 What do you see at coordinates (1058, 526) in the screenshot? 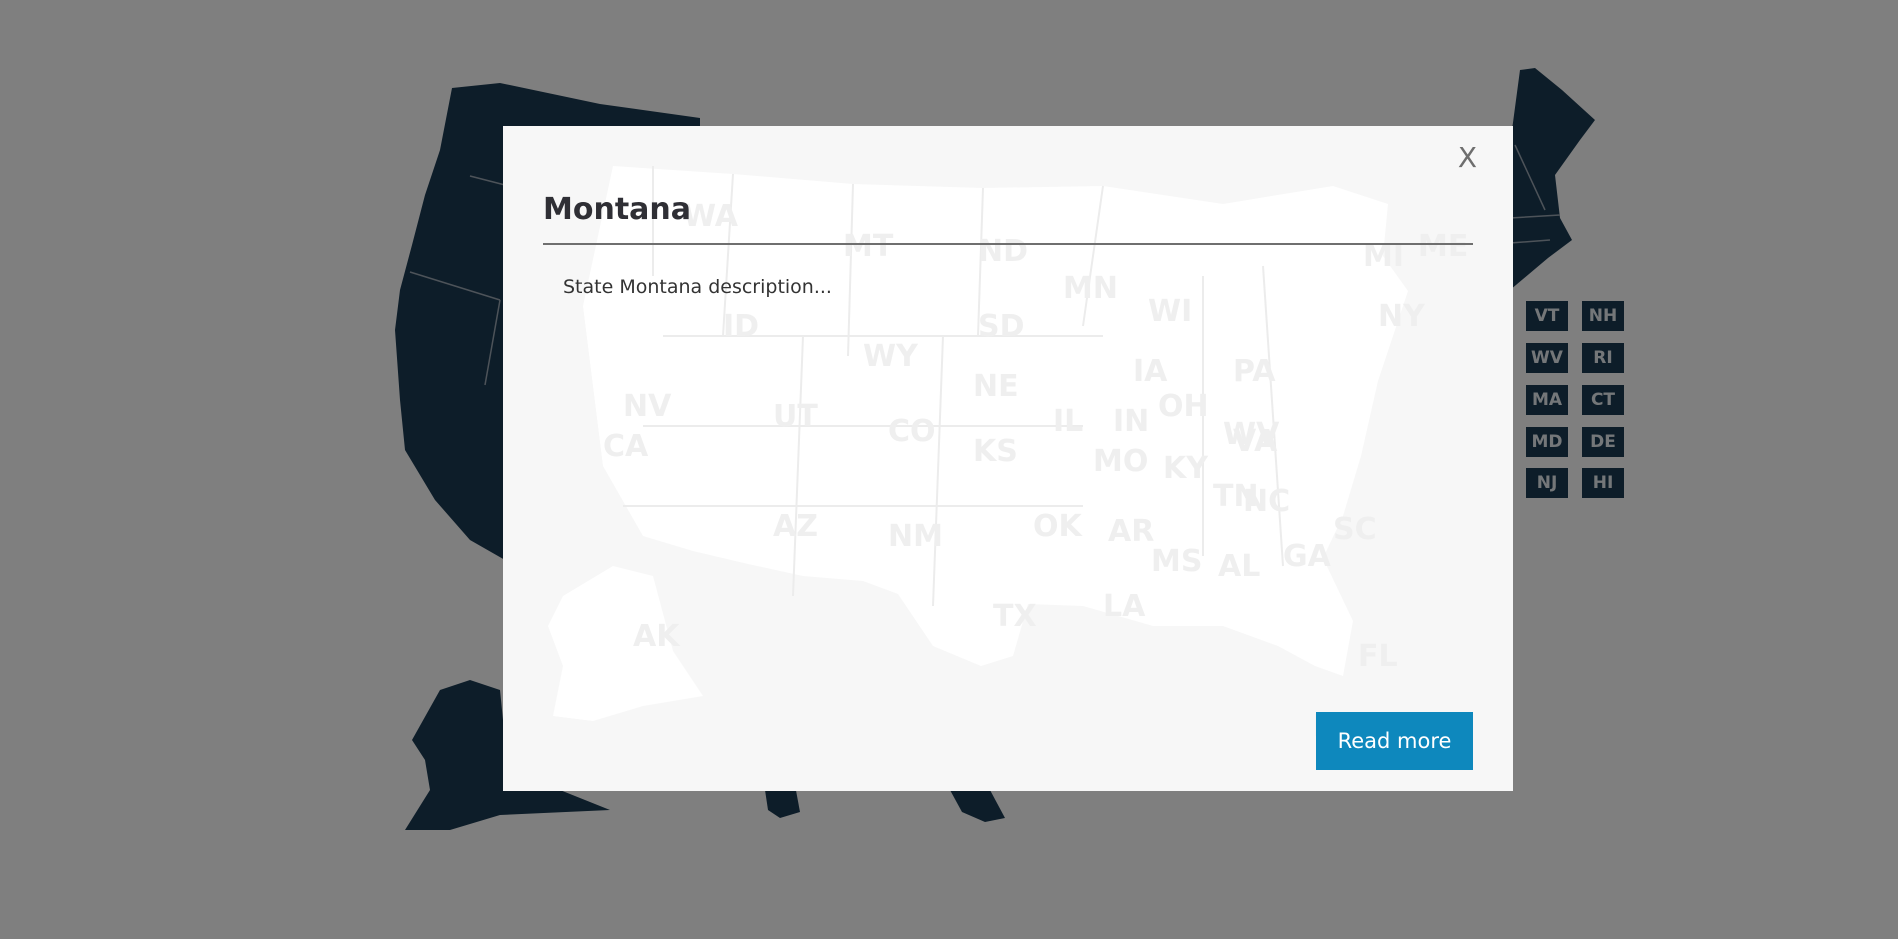
I see `watermark-label-ok: OK` at bounding box center [1058, 526].